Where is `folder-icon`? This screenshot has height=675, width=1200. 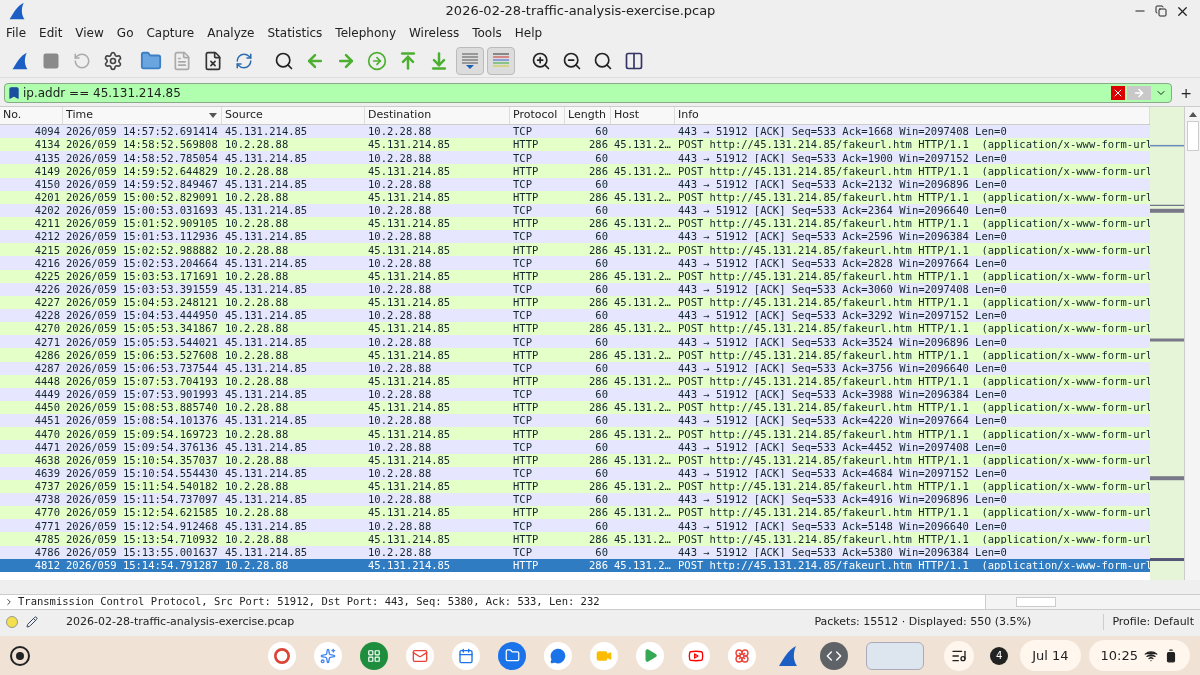
folder-icon is located at coordinates (512, 655).